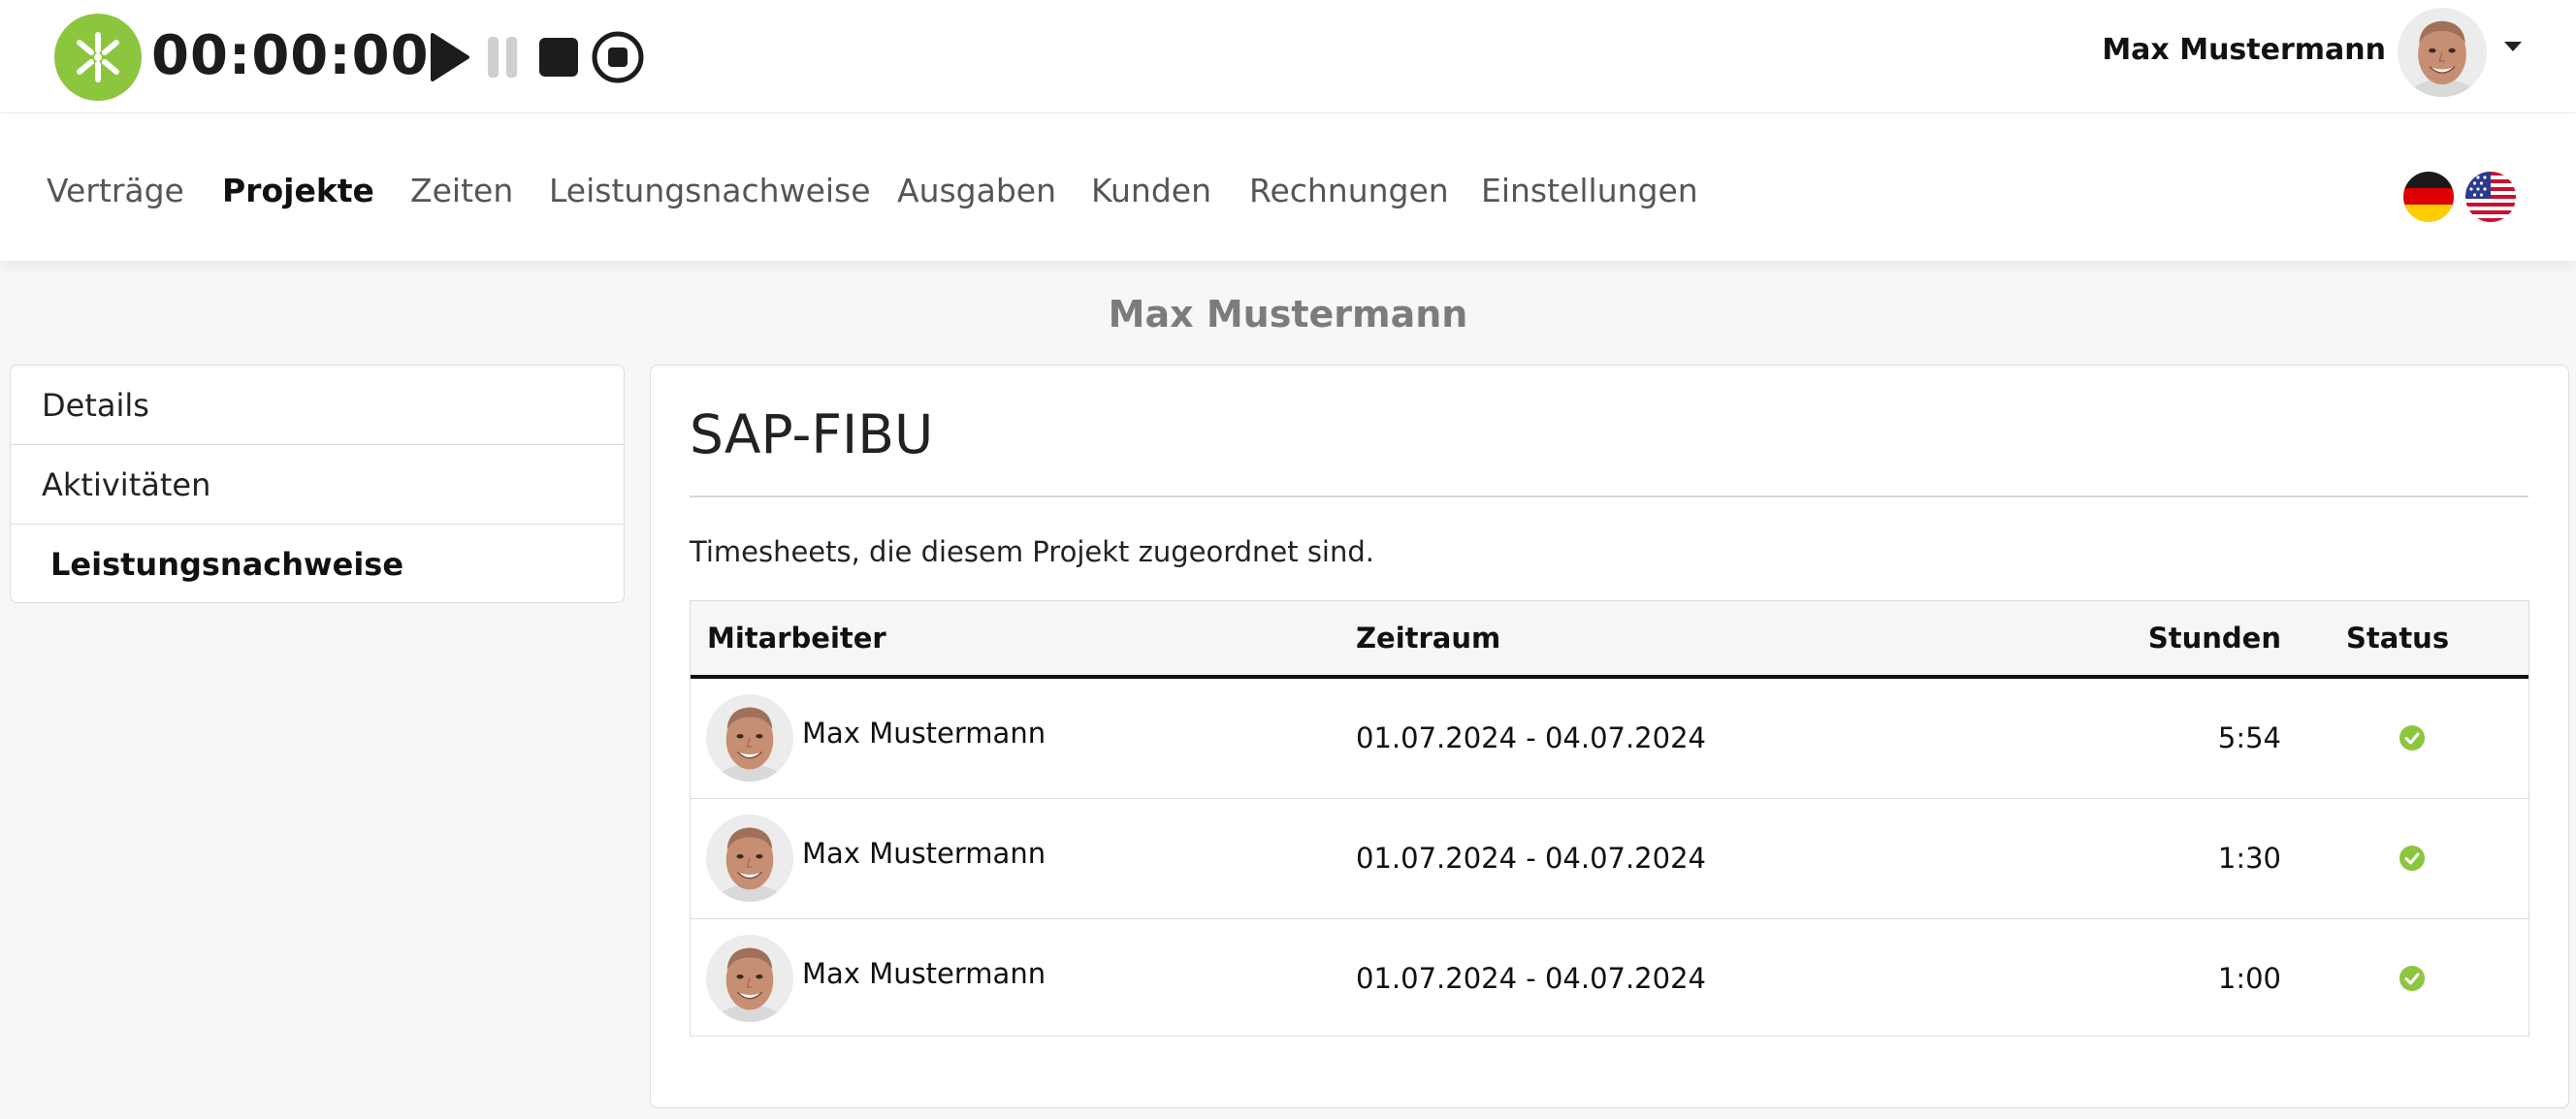 This screenshot has height=1119, width=2576. I want to click on nav-item-vertraege: Verträge, so click(115, 191).